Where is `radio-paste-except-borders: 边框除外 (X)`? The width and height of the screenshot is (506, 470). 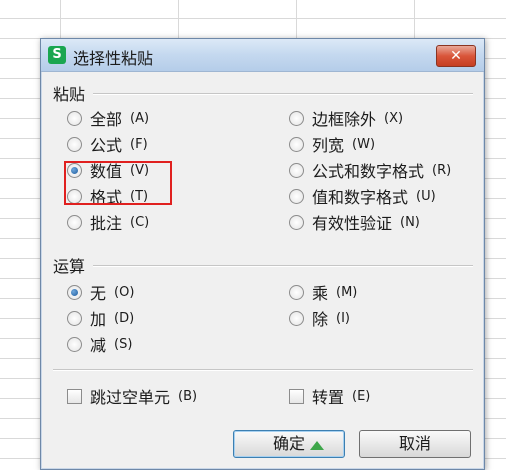 radio-paste-except-borders: 边框除外 (X) is located at coordinates (346, 118).